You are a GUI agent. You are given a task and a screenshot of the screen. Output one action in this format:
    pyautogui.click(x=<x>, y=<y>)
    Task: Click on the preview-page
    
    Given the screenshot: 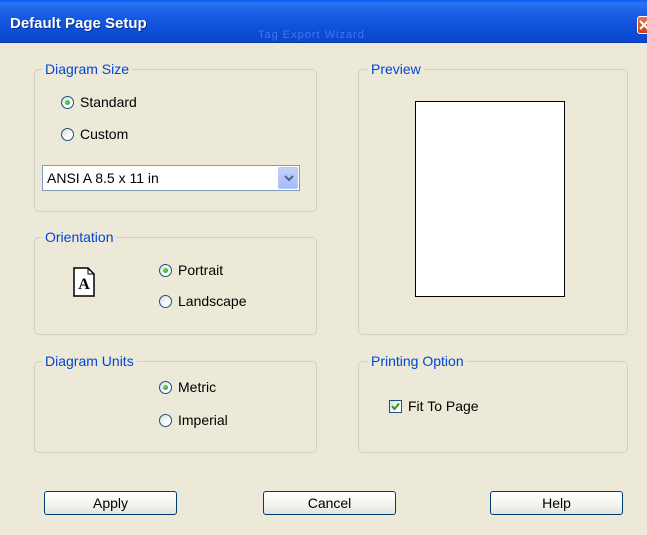 What is the action you would take?
    pyautogui.click(x=490, y=199)
    